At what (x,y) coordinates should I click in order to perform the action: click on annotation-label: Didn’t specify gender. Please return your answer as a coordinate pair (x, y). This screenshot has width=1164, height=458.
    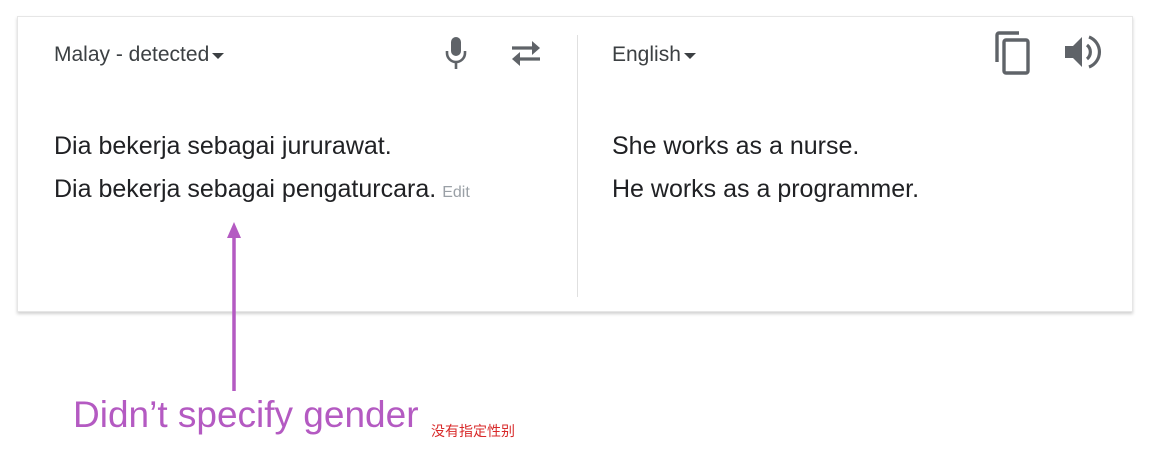
    Looking at the image, I should click on (246, 414).